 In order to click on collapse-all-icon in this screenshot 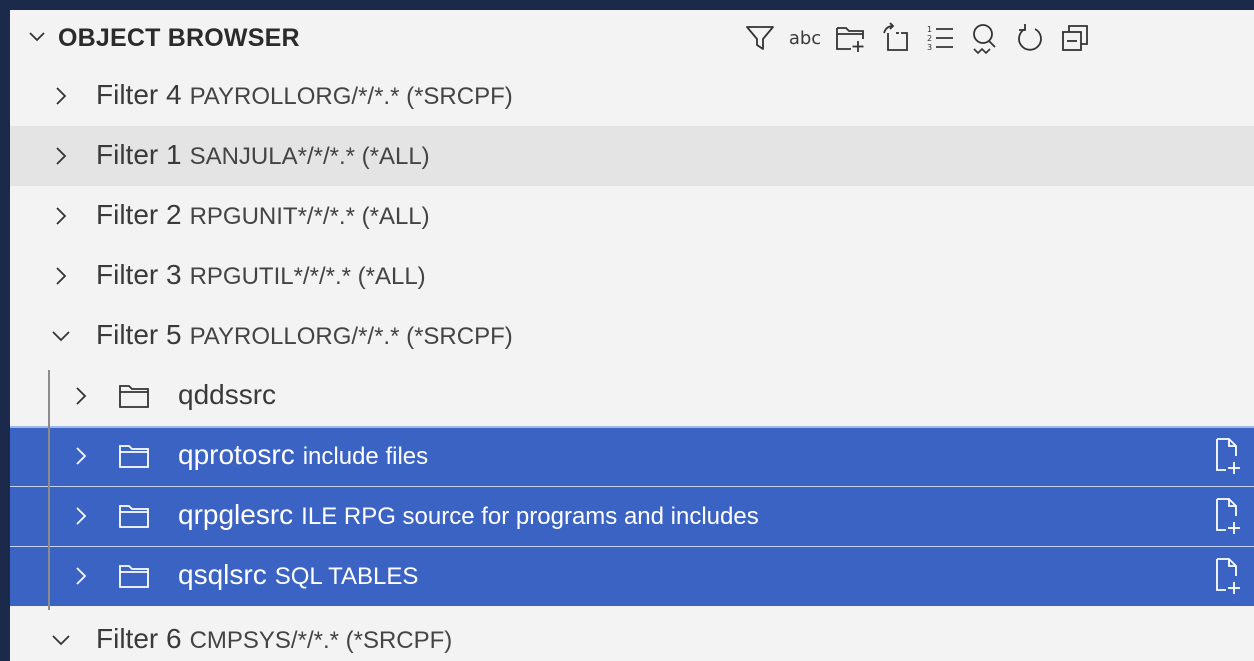, I will do `click(1075, 38)`.